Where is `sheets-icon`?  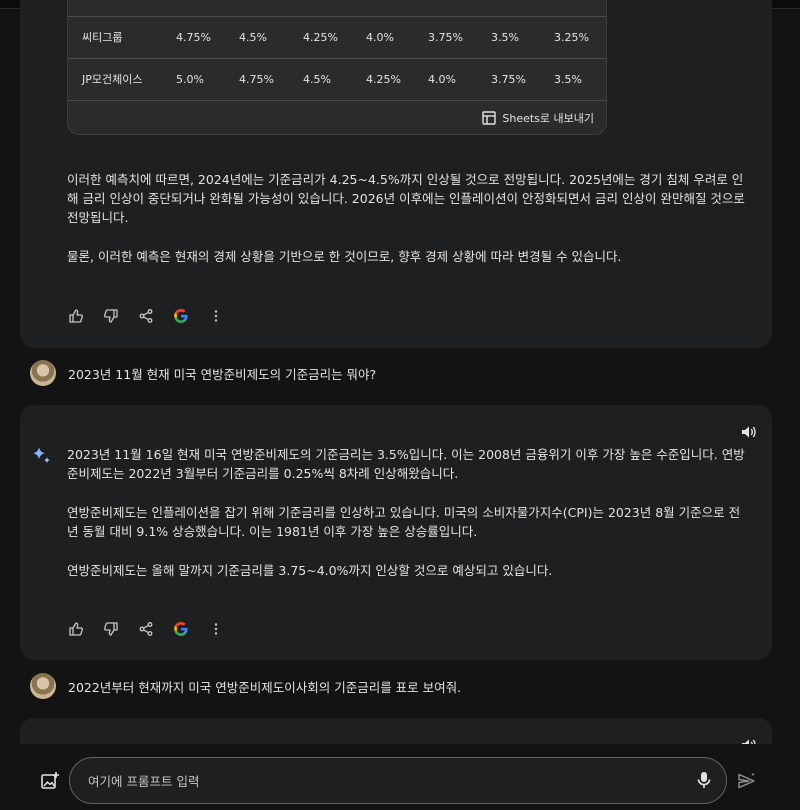 sheets-icon is located at coordinates (489, 118).